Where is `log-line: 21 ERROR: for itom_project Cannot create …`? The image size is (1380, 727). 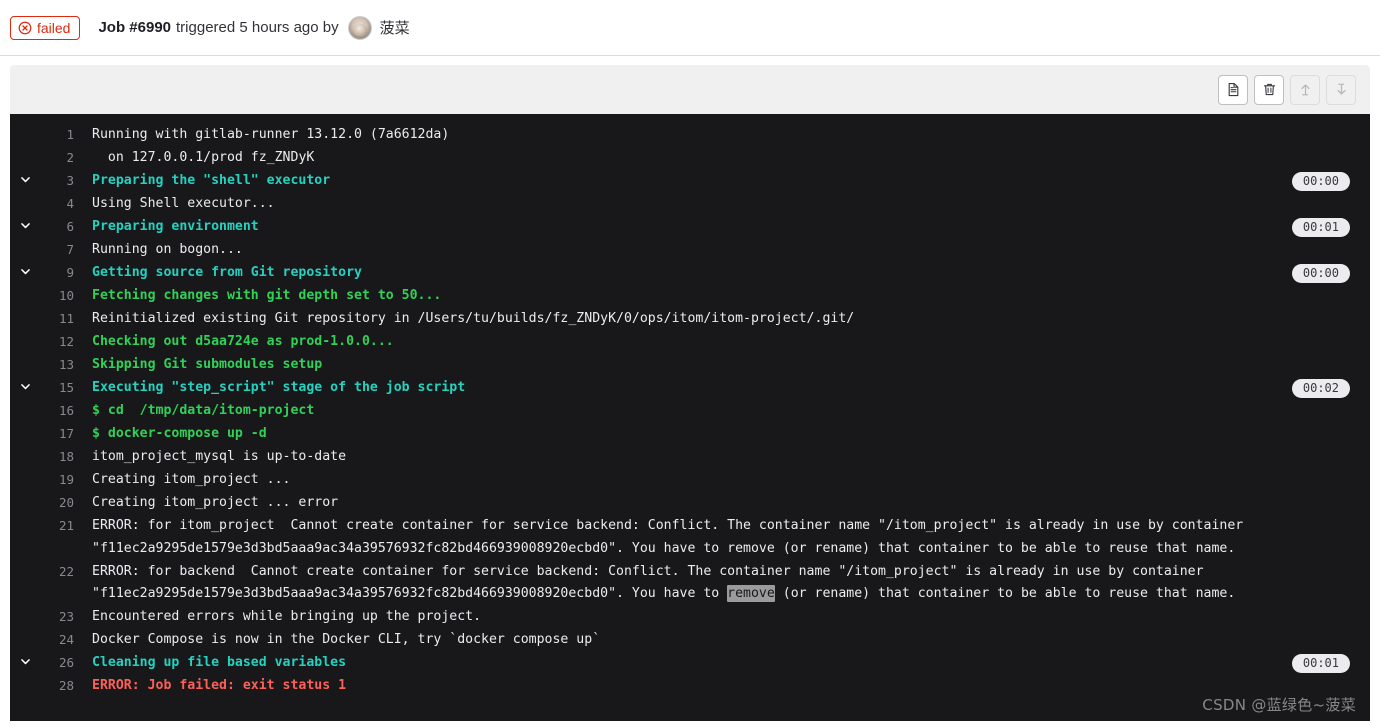
log-line: 21 ERROR: for itom_project Cannot create … is located at coordinates (690, 538).